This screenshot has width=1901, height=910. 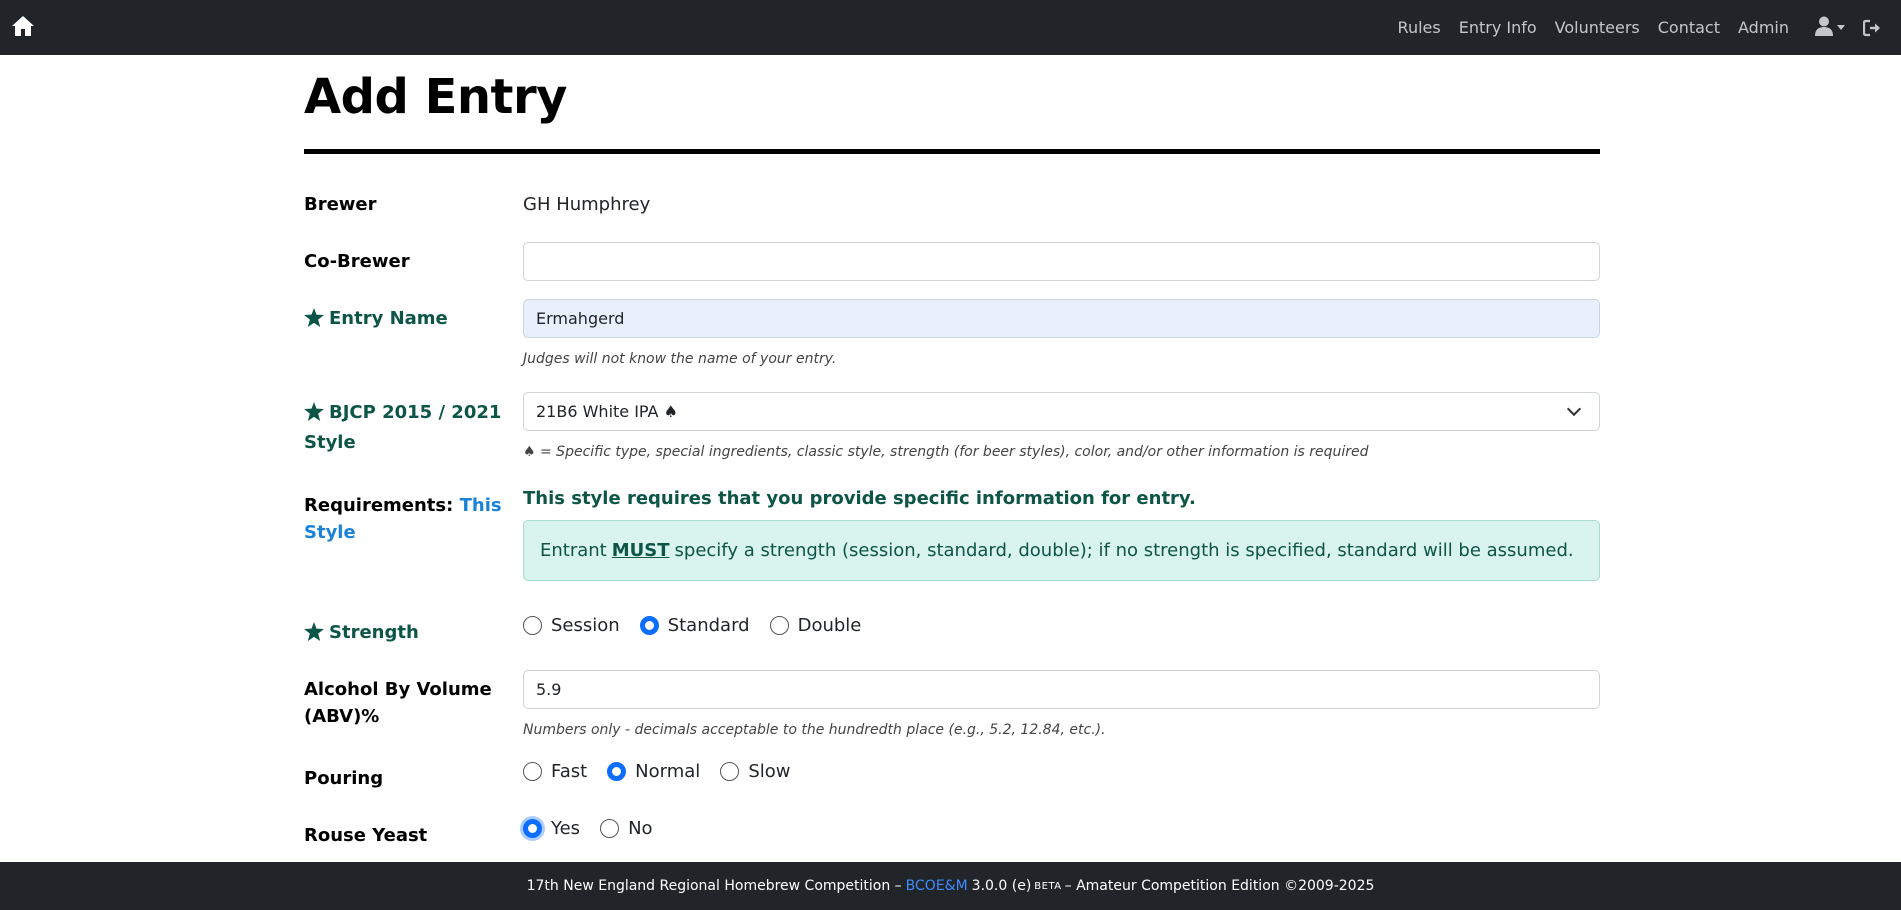 What do you see at coordinates (398, 703) in the screenshot?
I see `abv-label: Alcohol By Volume (ABV)%` at bounding box center [398, 703].